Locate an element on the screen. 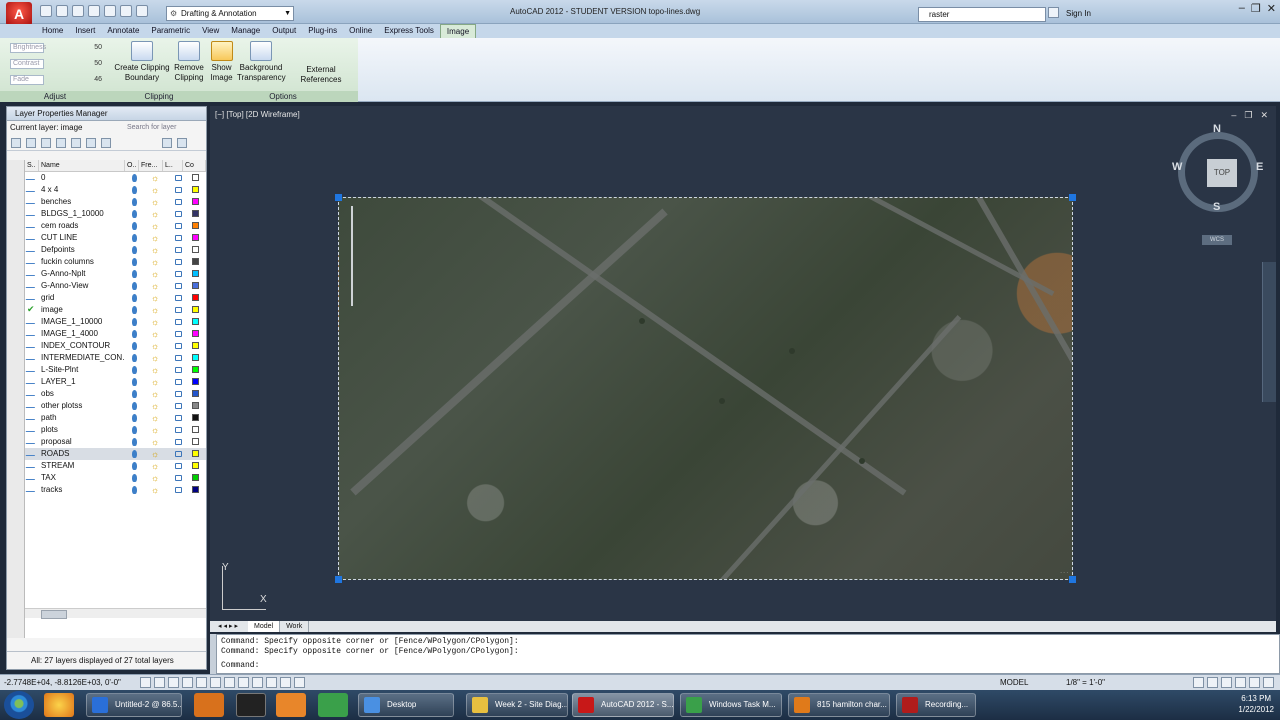  dyn-toggle-icon is located at coordinates (243, 682).